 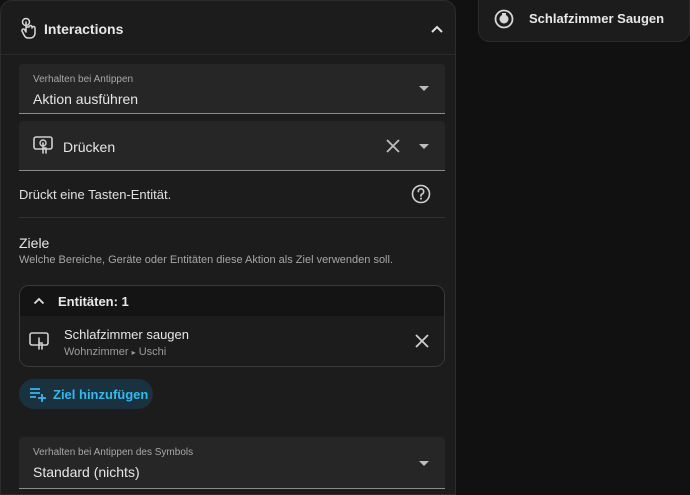 I want to click on entity-name: Schlafzimmer saugen, so click(x=126, y=334).